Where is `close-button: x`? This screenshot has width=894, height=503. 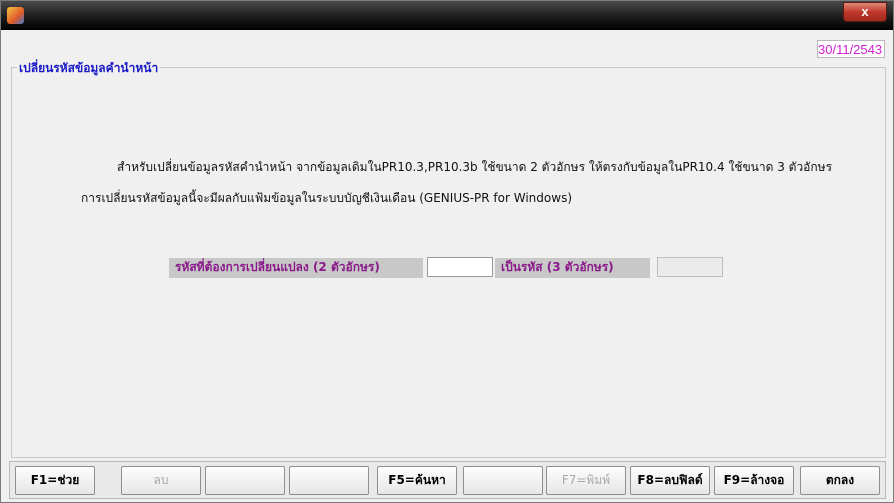 close-button: x is located at coordinates (865, 12).